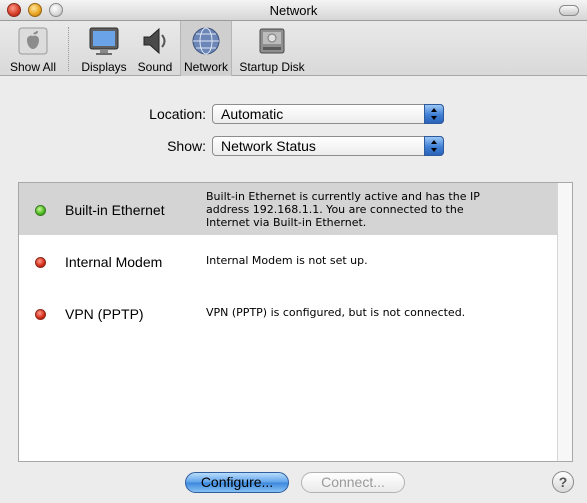 This screenshot has width=587, height=503. What do you see at coordinates (154, 41) in the screenshot?
I see `speaker-icon` at bounding box center [154, 41].